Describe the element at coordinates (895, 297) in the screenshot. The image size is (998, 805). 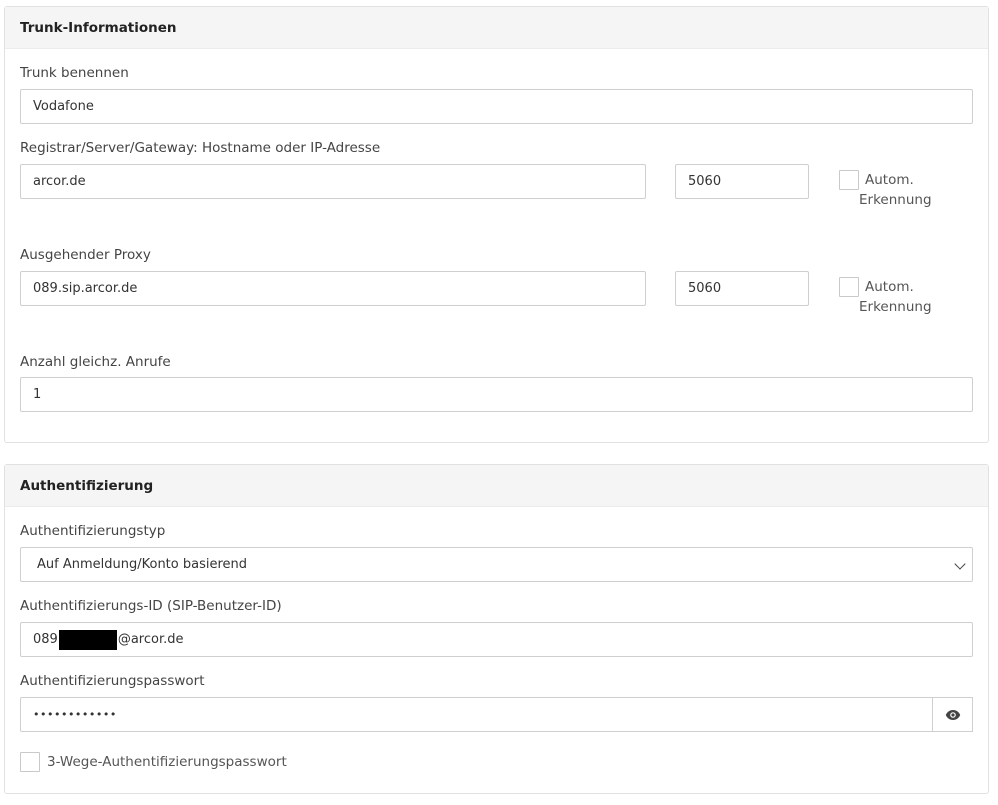
I see `proxy-auto-detect-label: Autom. Erkennung` at that location.